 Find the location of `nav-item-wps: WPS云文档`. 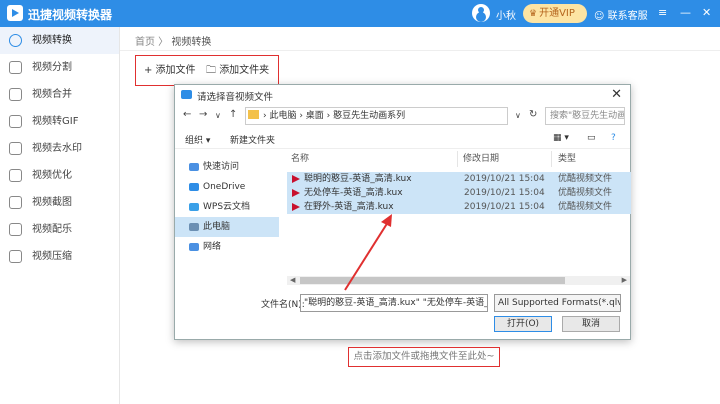

nav-item-wps: WPS云文档 is located at coordinates (227, 207).